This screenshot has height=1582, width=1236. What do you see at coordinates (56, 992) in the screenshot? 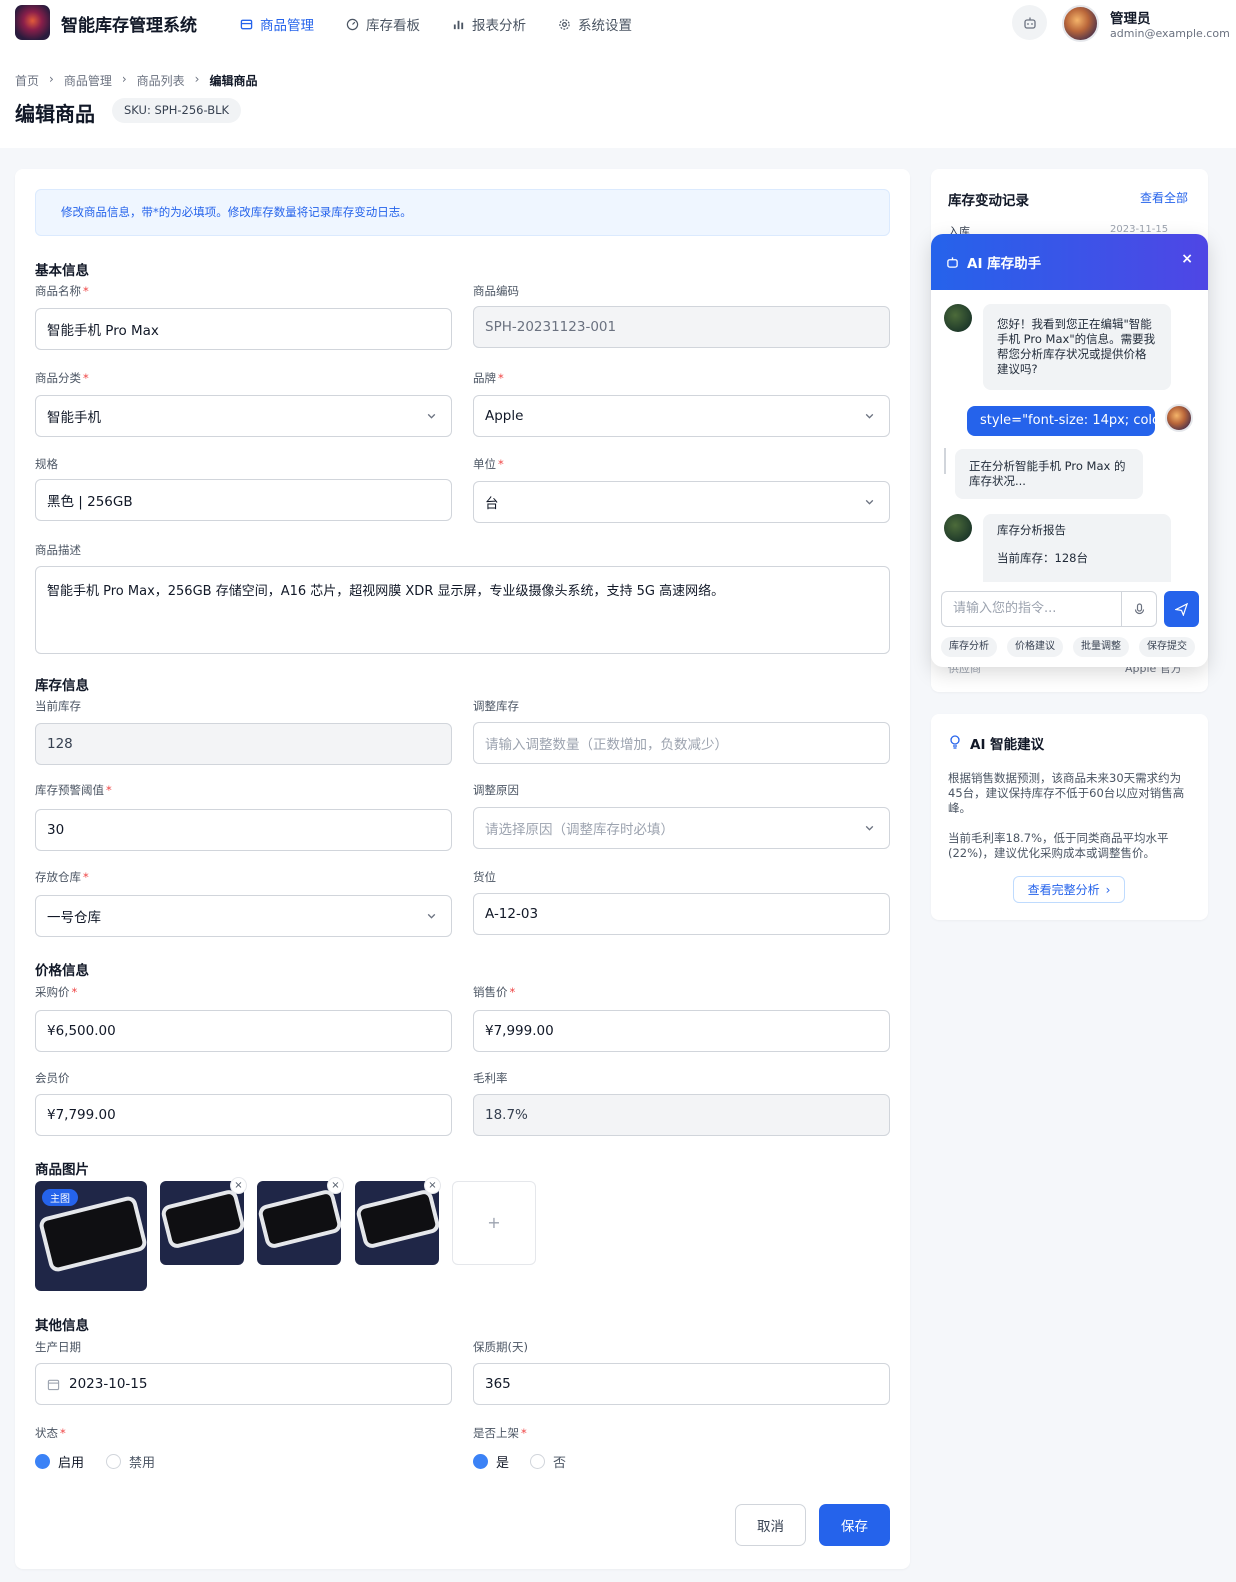
I see `purchase-price-label: 采购价 *` at bounding box center [56, 992].